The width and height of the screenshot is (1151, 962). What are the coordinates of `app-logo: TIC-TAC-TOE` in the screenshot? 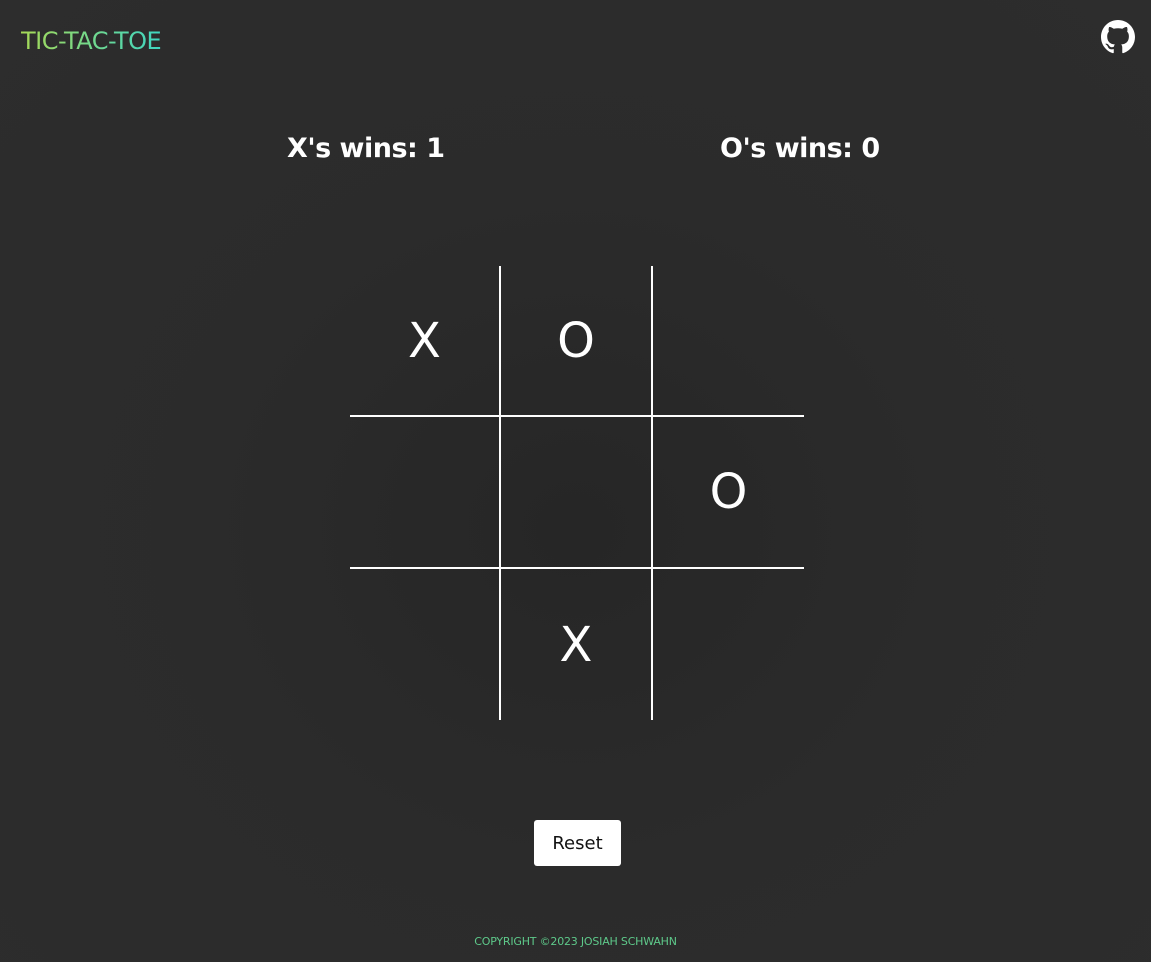 It's located at (91, 41).